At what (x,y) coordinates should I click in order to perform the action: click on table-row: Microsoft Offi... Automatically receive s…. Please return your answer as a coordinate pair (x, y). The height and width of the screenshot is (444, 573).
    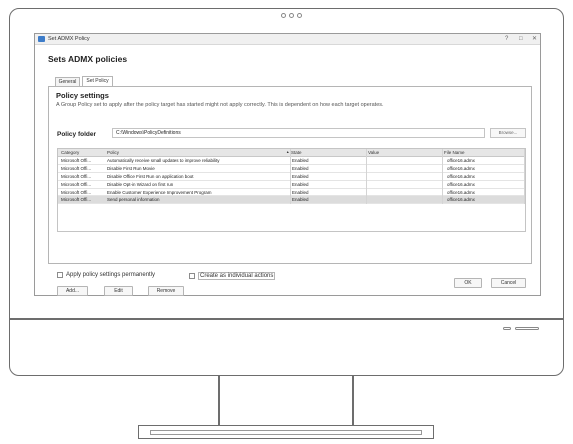
    Looking at the image, I should click on (291, 161).